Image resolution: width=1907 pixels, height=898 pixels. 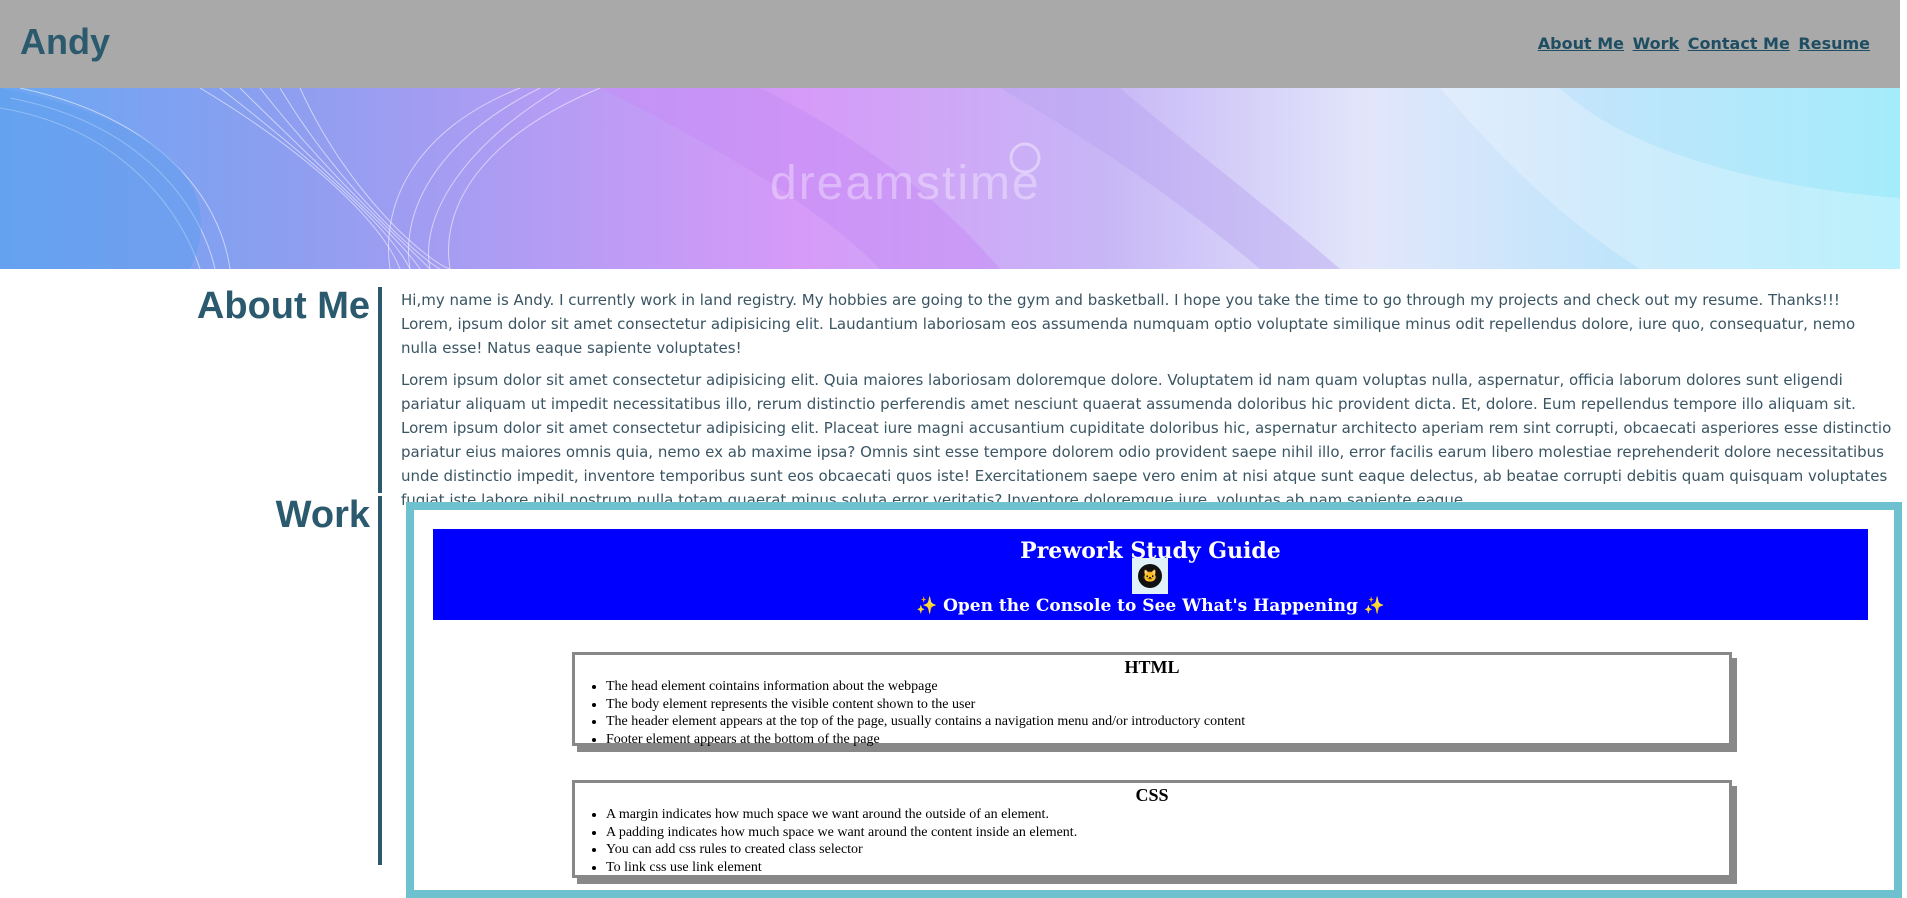 I want to click on brand-name: Andy, so click(x=65, y=41).